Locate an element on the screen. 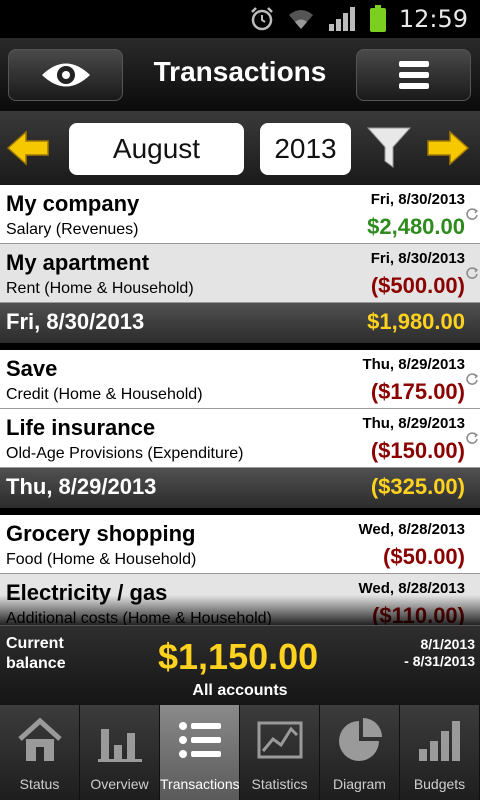 This screenshot has width=480, height=800. day-summary-date: Thu, 8/29/2013 is located at coordinates (81, 486).